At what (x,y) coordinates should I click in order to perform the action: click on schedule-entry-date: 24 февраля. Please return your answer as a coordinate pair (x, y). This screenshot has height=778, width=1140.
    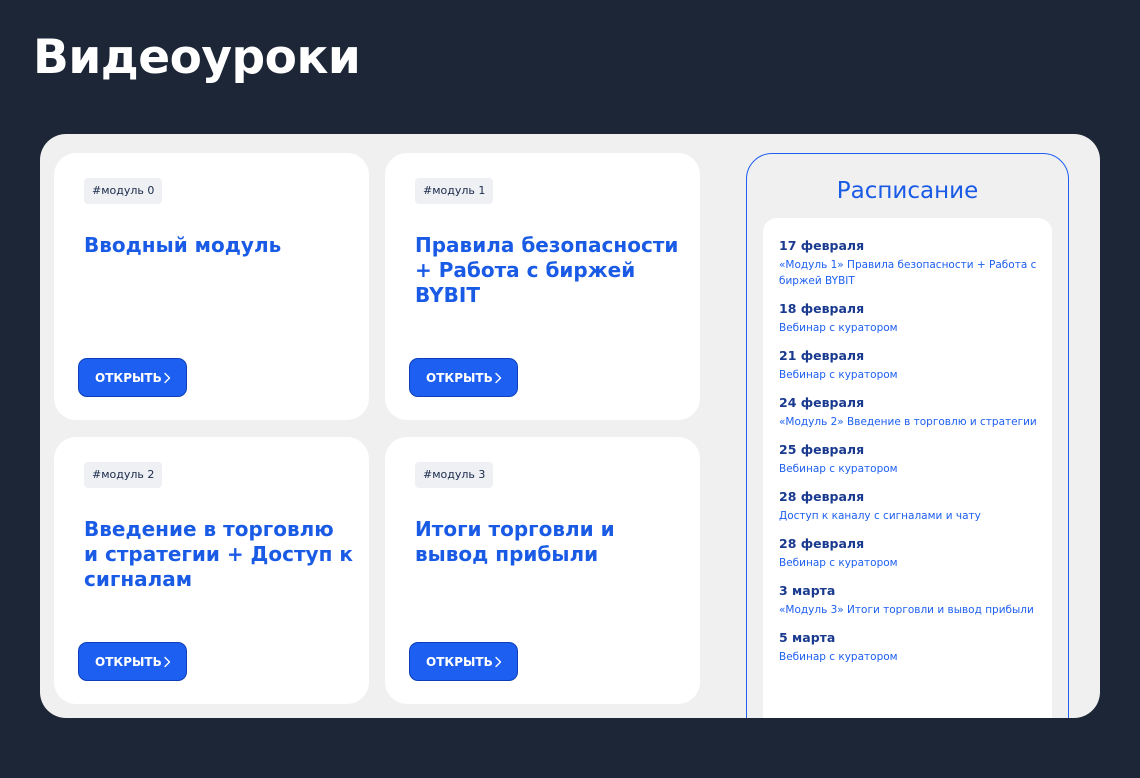
    Looking at the image, I should click on (822, 402).